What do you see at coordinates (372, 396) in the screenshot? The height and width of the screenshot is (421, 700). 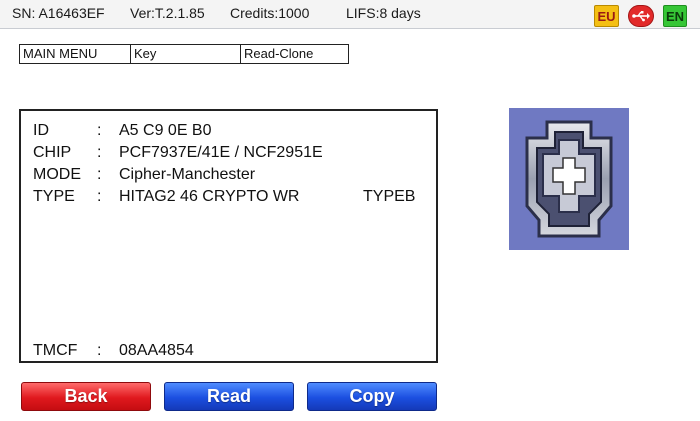 I see `copy-button: Copy` at bounding box center [372, 396].